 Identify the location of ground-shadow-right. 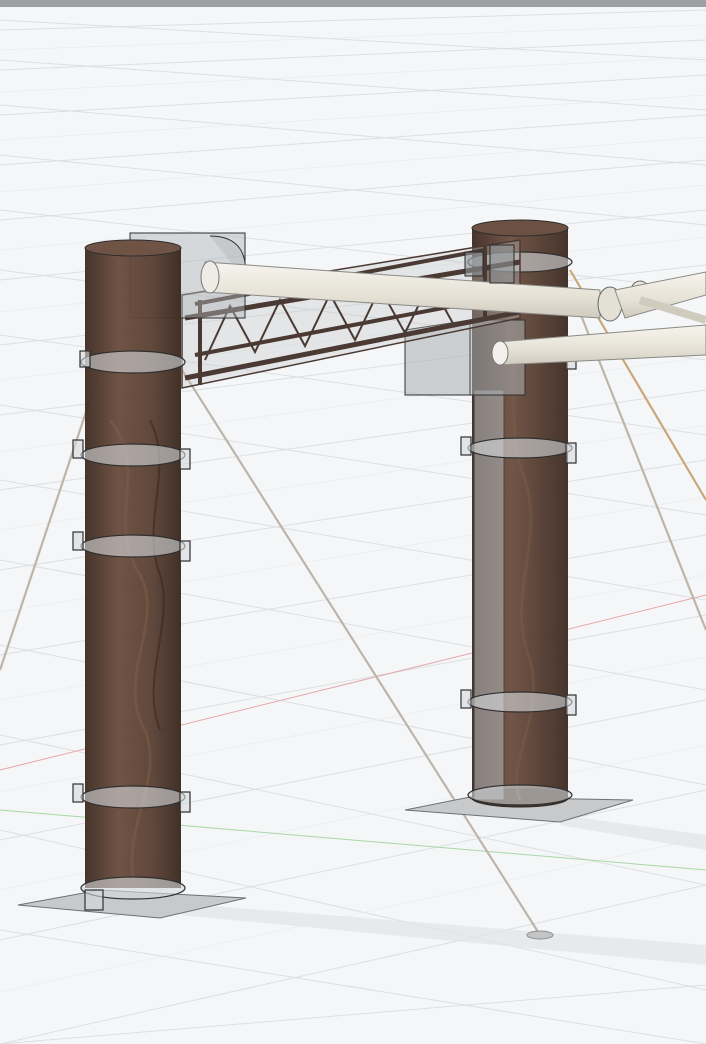
(633, 832).